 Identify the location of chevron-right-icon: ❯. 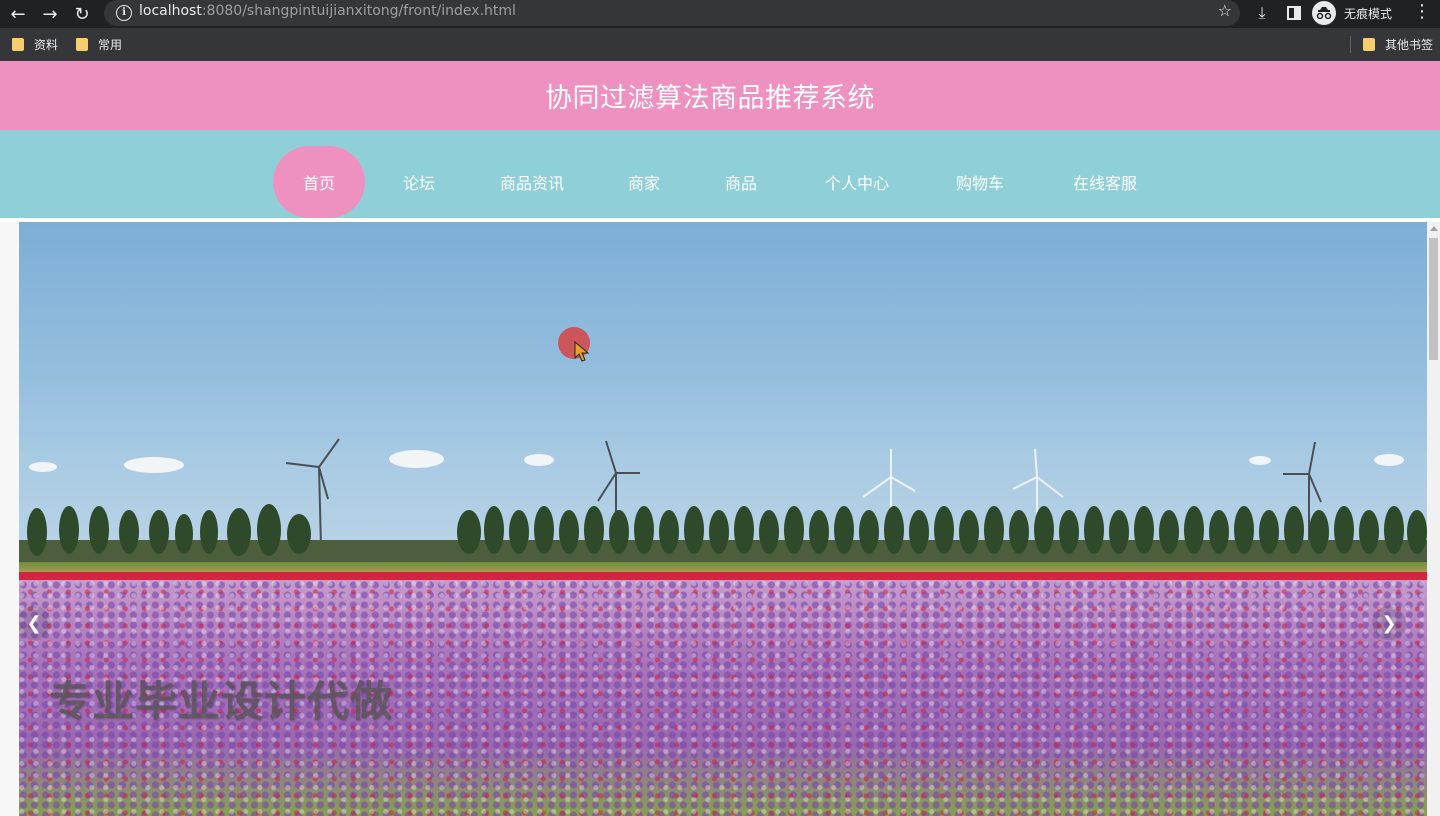
(1389, 623).